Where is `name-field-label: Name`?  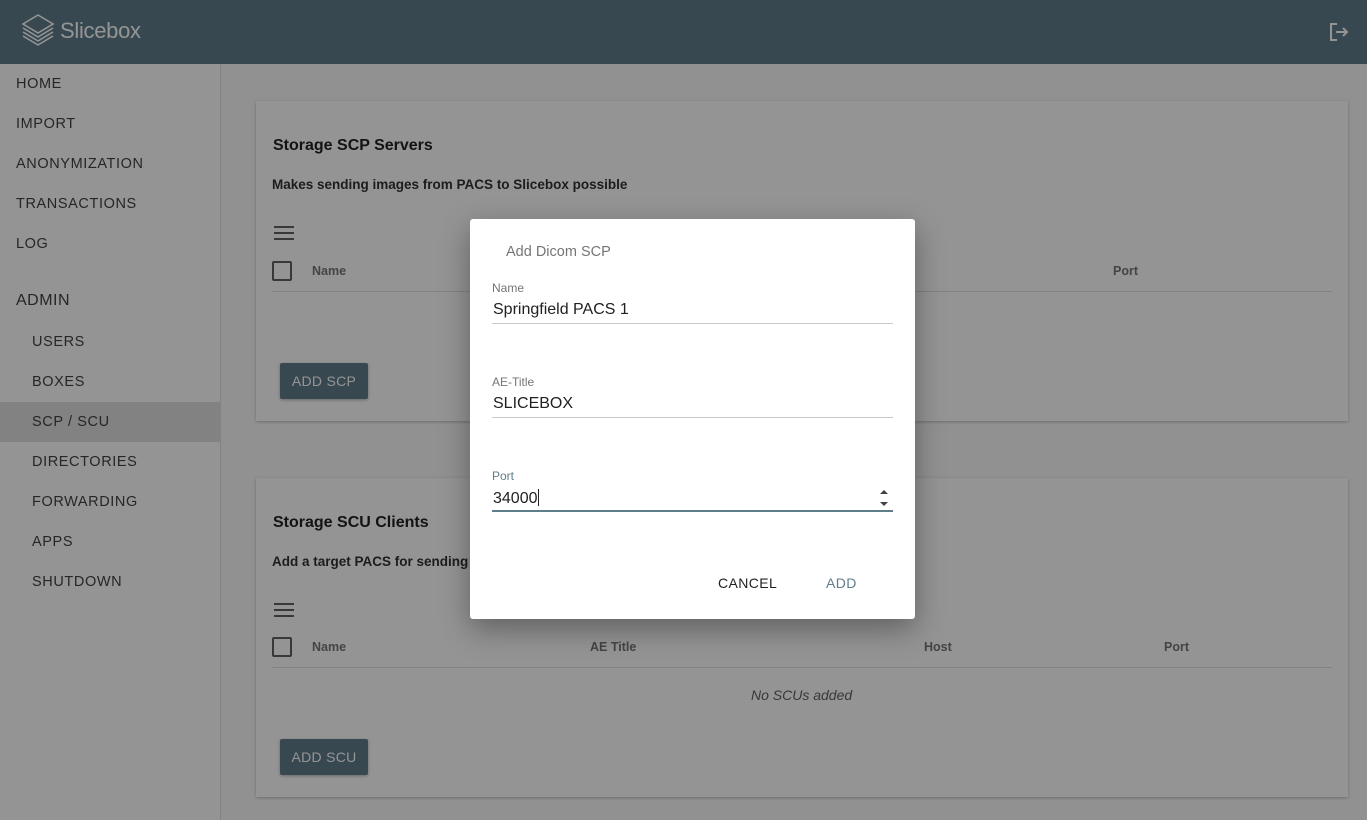 name-field-label: Name is located at coordinates (508, 288).